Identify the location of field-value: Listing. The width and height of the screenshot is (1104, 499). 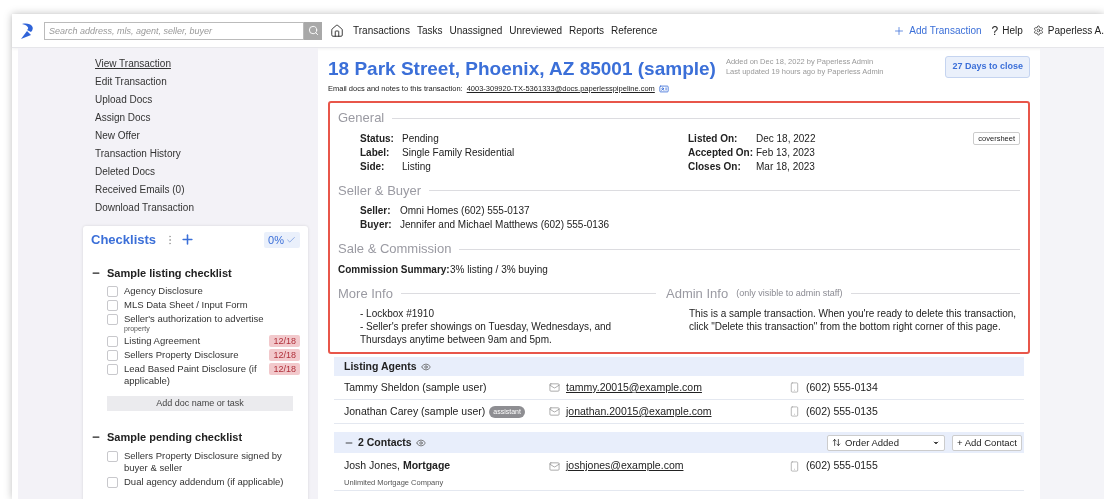
(416, 166).